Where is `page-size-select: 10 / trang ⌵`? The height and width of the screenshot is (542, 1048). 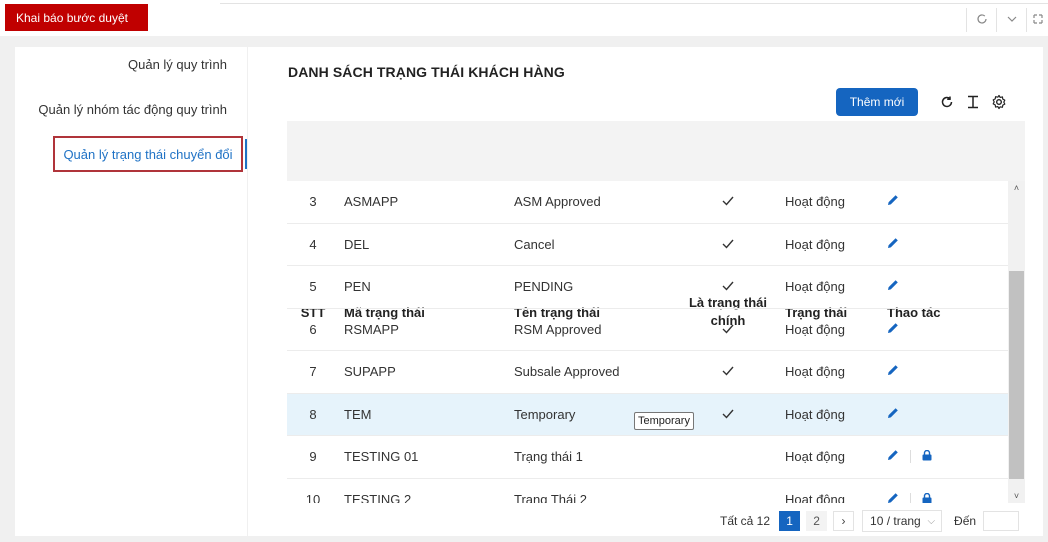 page-size-select: 10 / trang ⌵ is located at coordinates (902, 521).